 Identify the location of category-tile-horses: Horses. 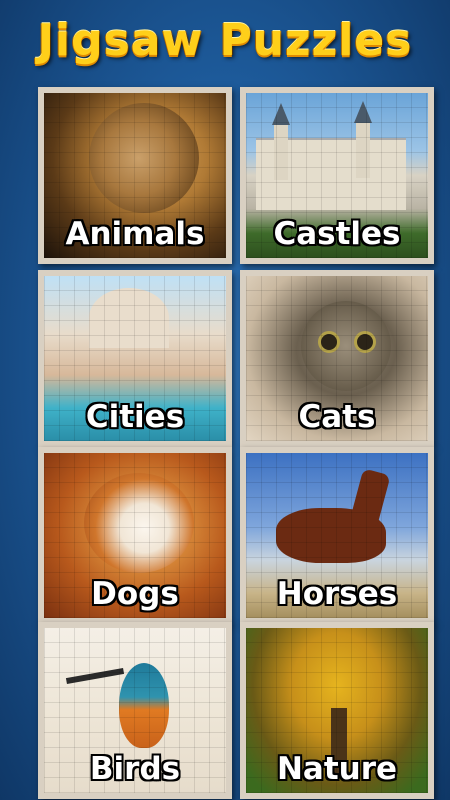
(337, 535).